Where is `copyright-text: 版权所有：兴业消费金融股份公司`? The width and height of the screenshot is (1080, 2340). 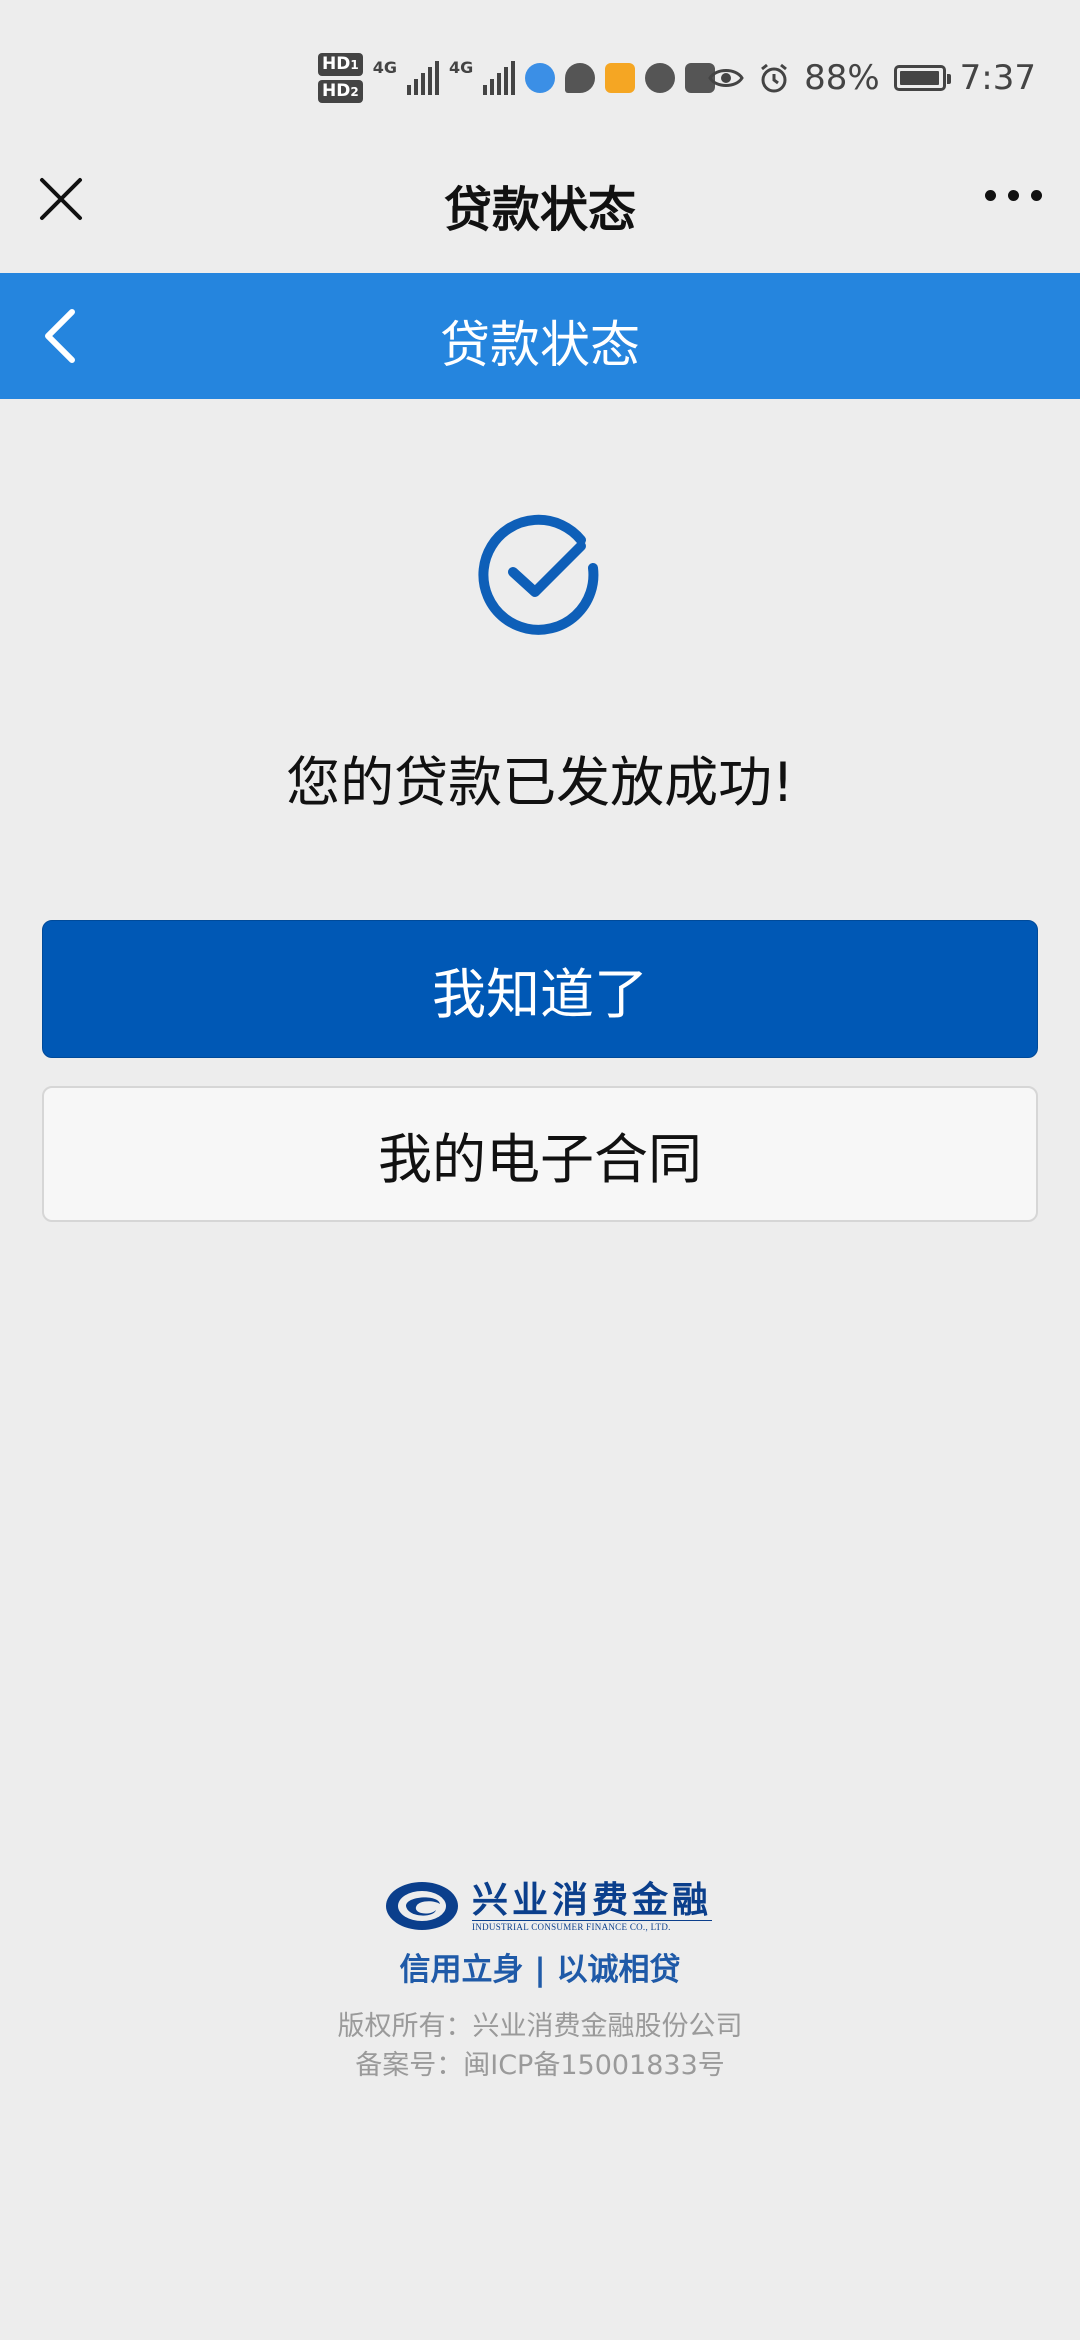
copyright-text: 版权所有：兴业消费金融股份公司 is located at coordinates (540, 2026).